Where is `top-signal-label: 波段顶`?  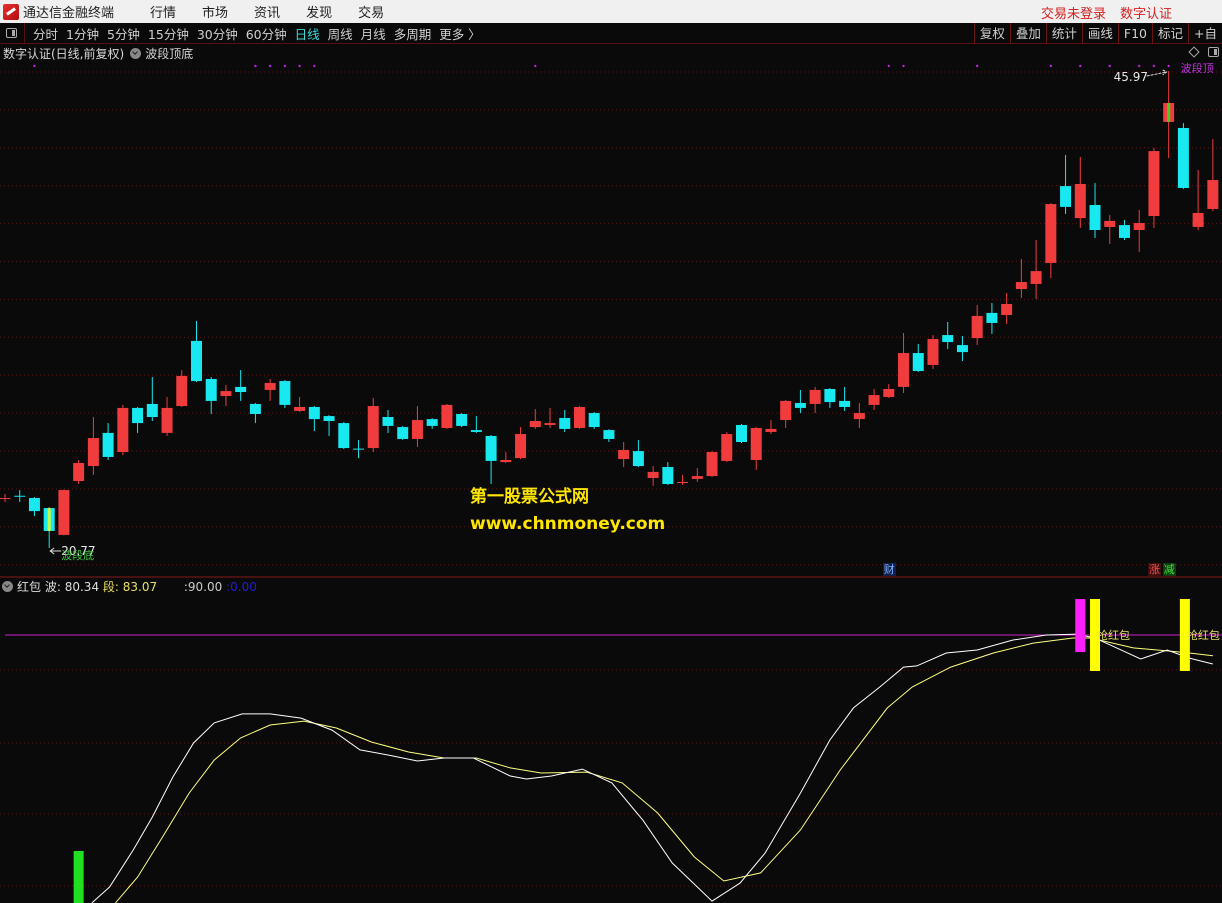
top-signal-label: 波段顶 is located at coordinates (1197, 68).